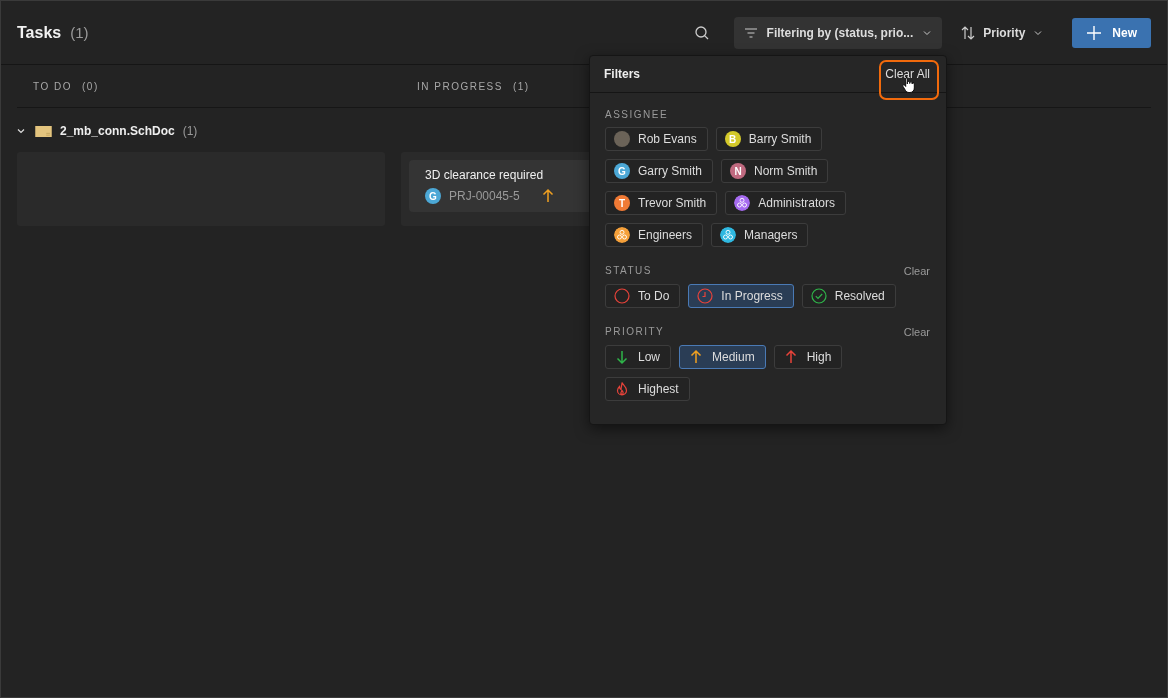  I want to click on priority-chip: Highest, so click(647, 389).